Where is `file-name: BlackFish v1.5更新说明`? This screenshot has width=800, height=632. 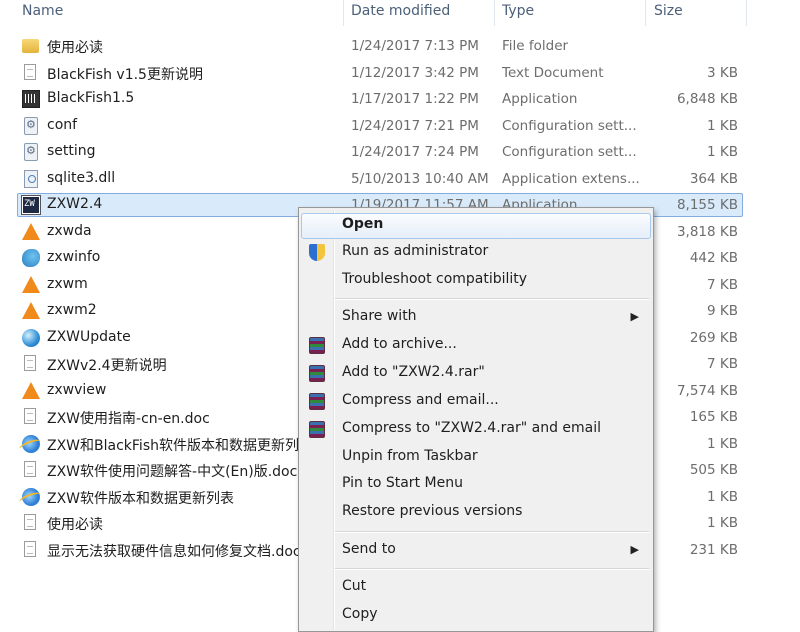
file-name: BlackFish v1.5更新说明 is located at coordinates (125, 74).